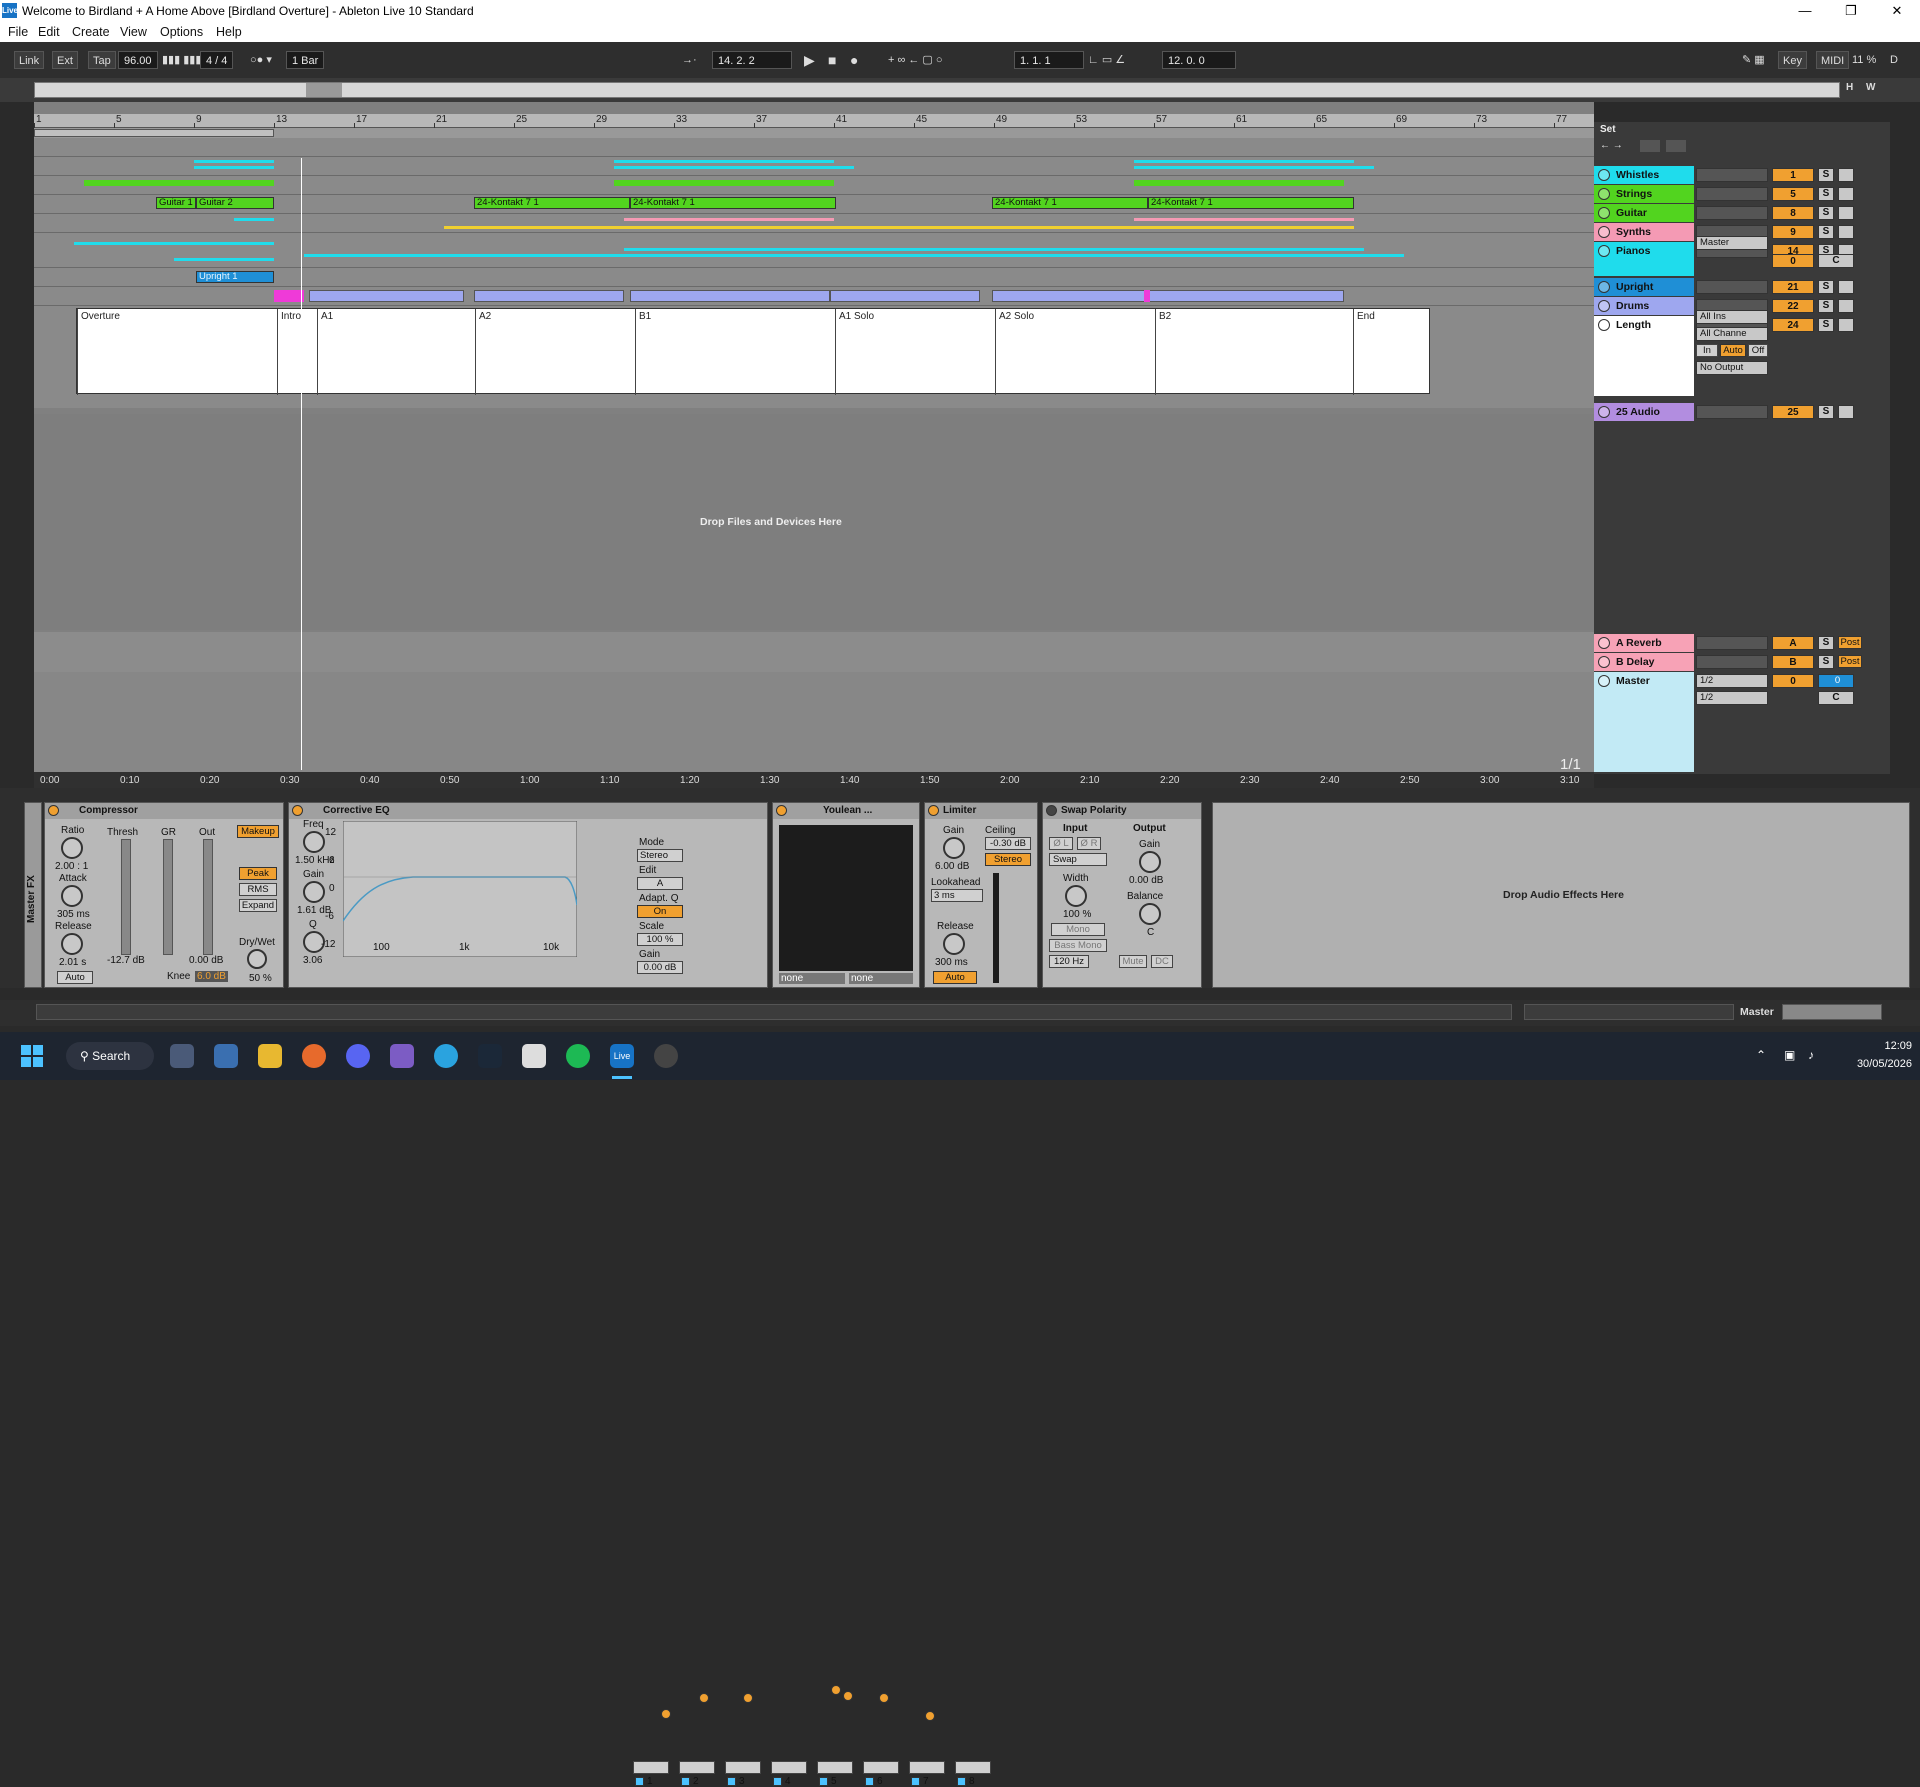  I want to click on master-fold-icon, so click(1604, 681).